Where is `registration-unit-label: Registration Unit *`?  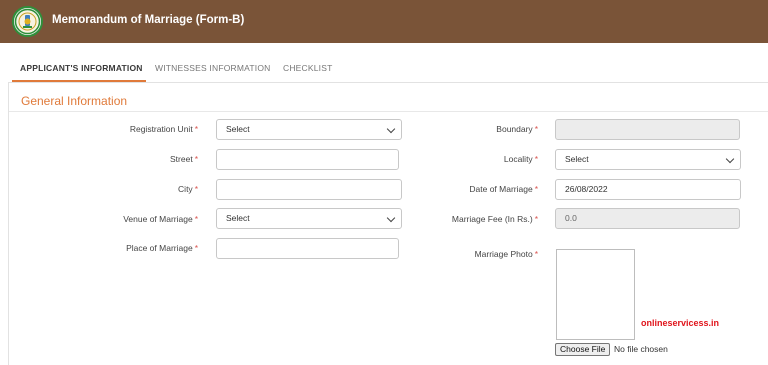 registration-unit-label: Registration Unit * is located at coordinates (163, 129).